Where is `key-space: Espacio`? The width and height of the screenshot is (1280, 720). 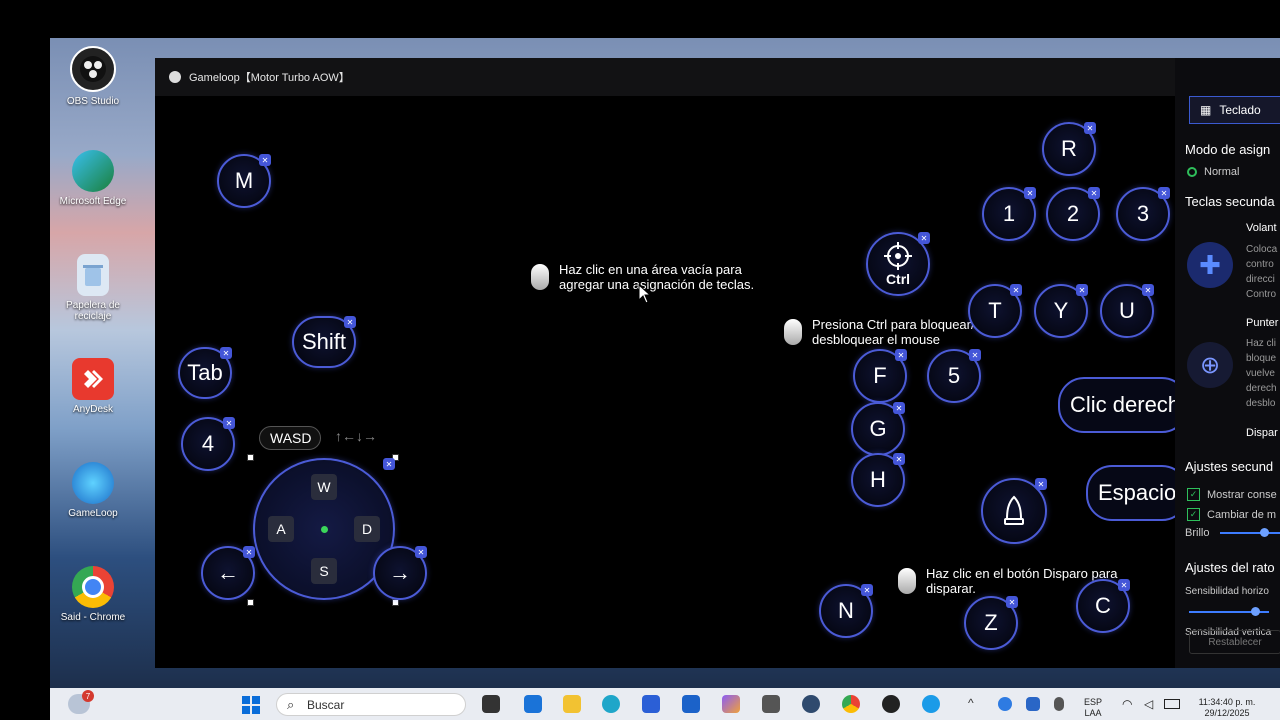
key-space: Espacio is located at coordinates (1130, 493).